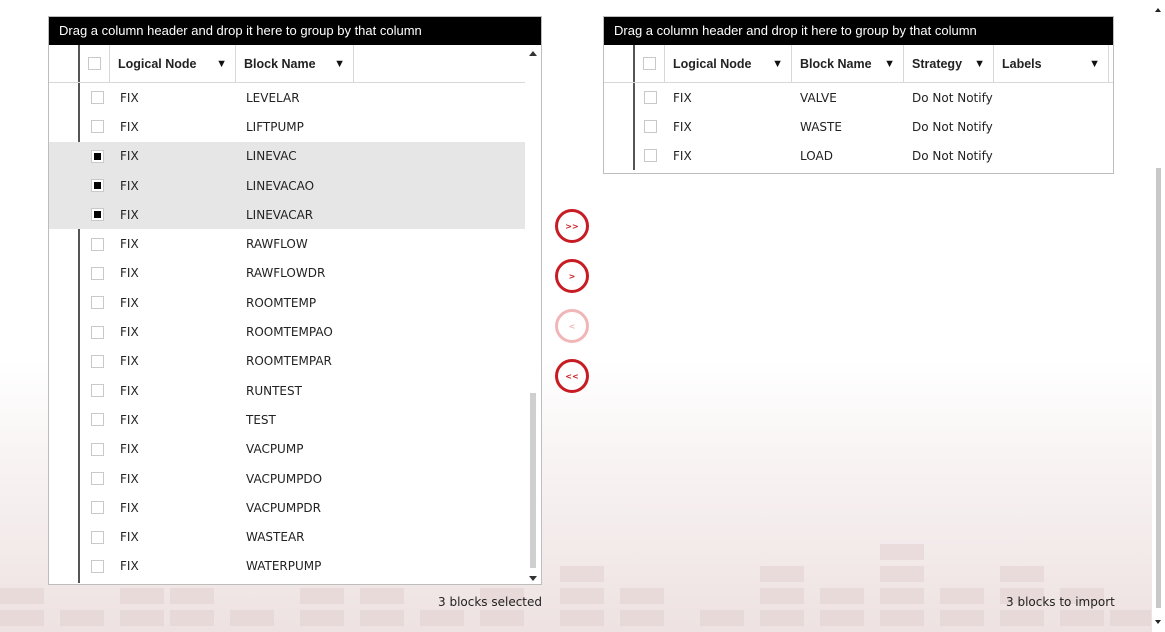 The width and height of the screenshot is (1165, 632). Describe the element at coordinates (287, 361) in the screenshot. I see `table-row: FIX ROOMTEMPAR` at that location.